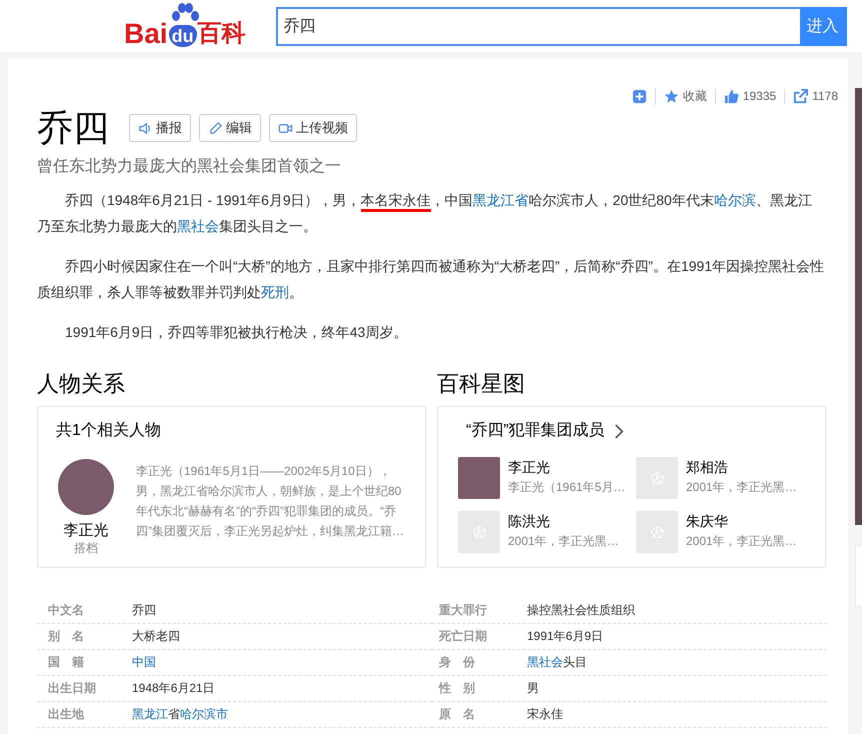 The image size is (862, 734). What do you see at coordinates (66, 662) in the screenshot?
I see `info-label: 国 籍` at bounding box center [66, 662].